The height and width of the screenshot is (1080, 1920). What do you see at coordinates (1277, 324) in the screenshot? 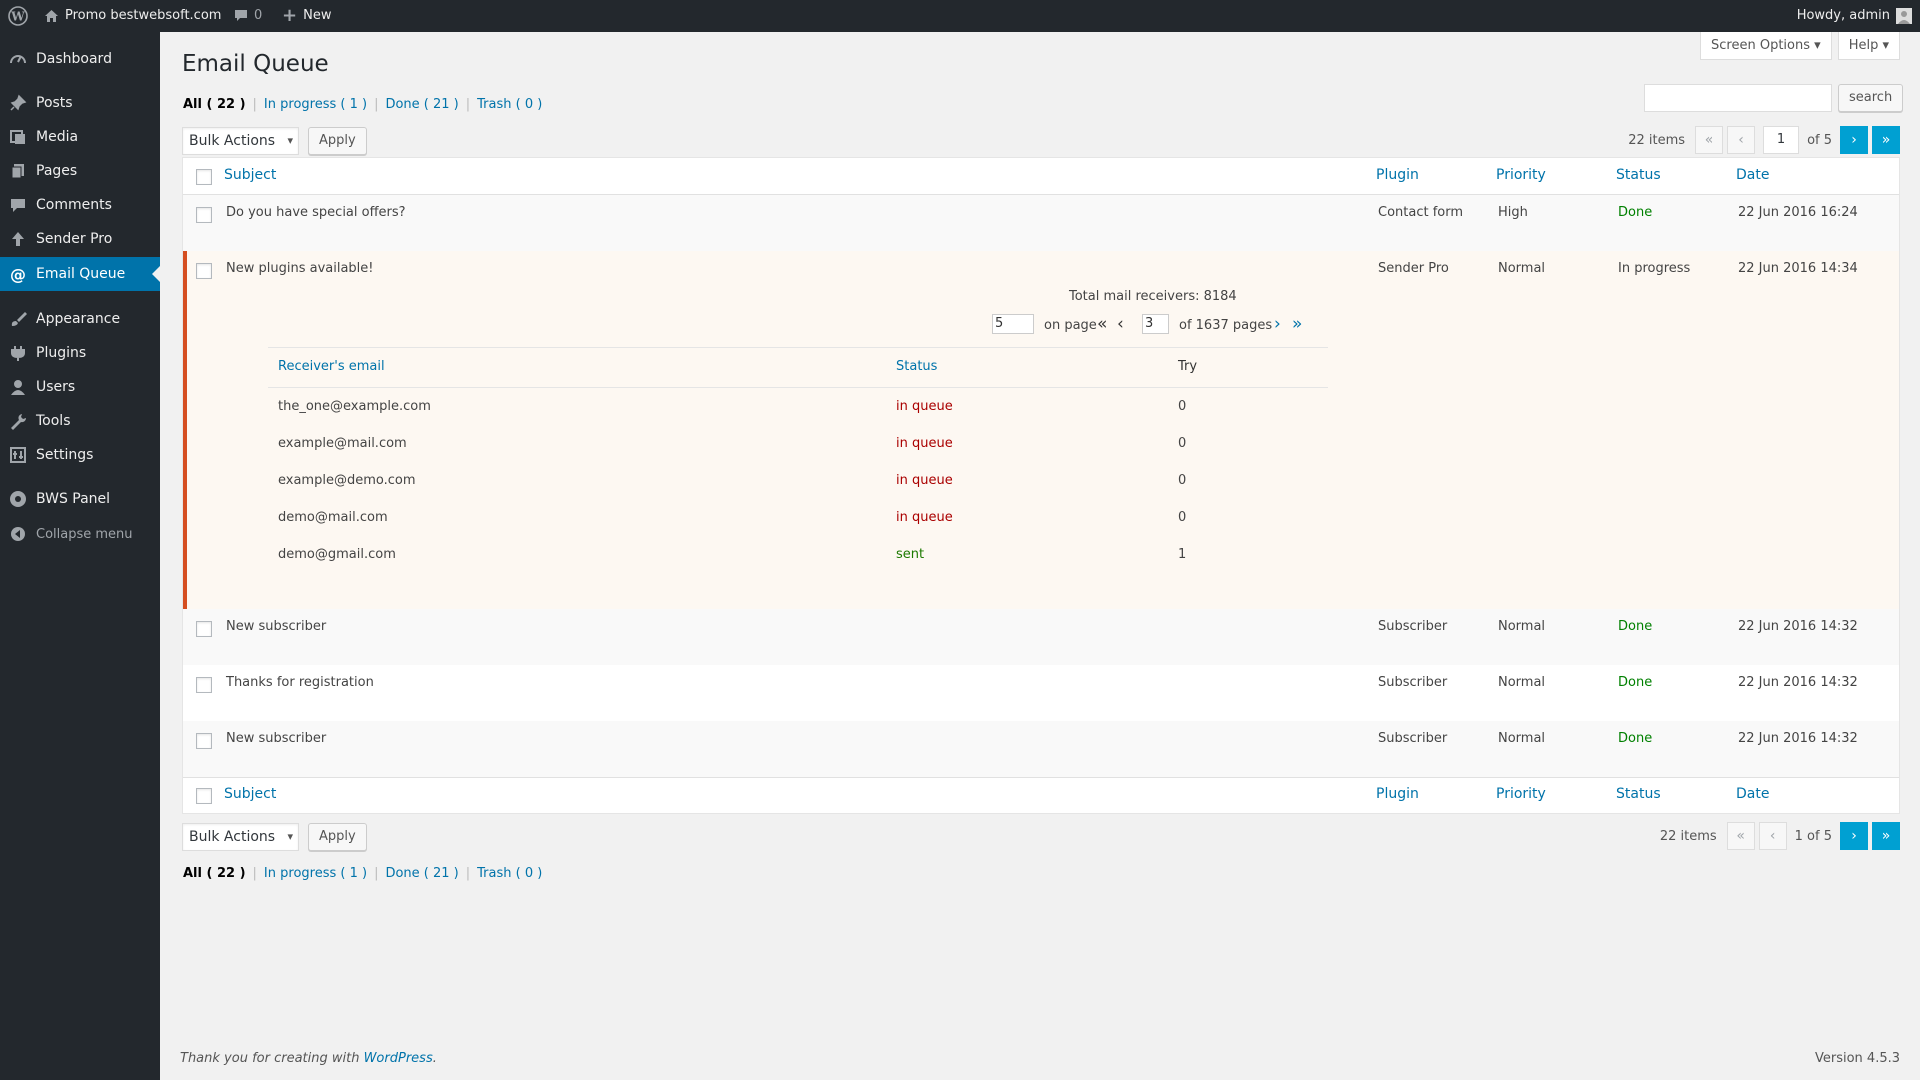
I see `next-page-icon: ›` at bounding box center [1277, 324].